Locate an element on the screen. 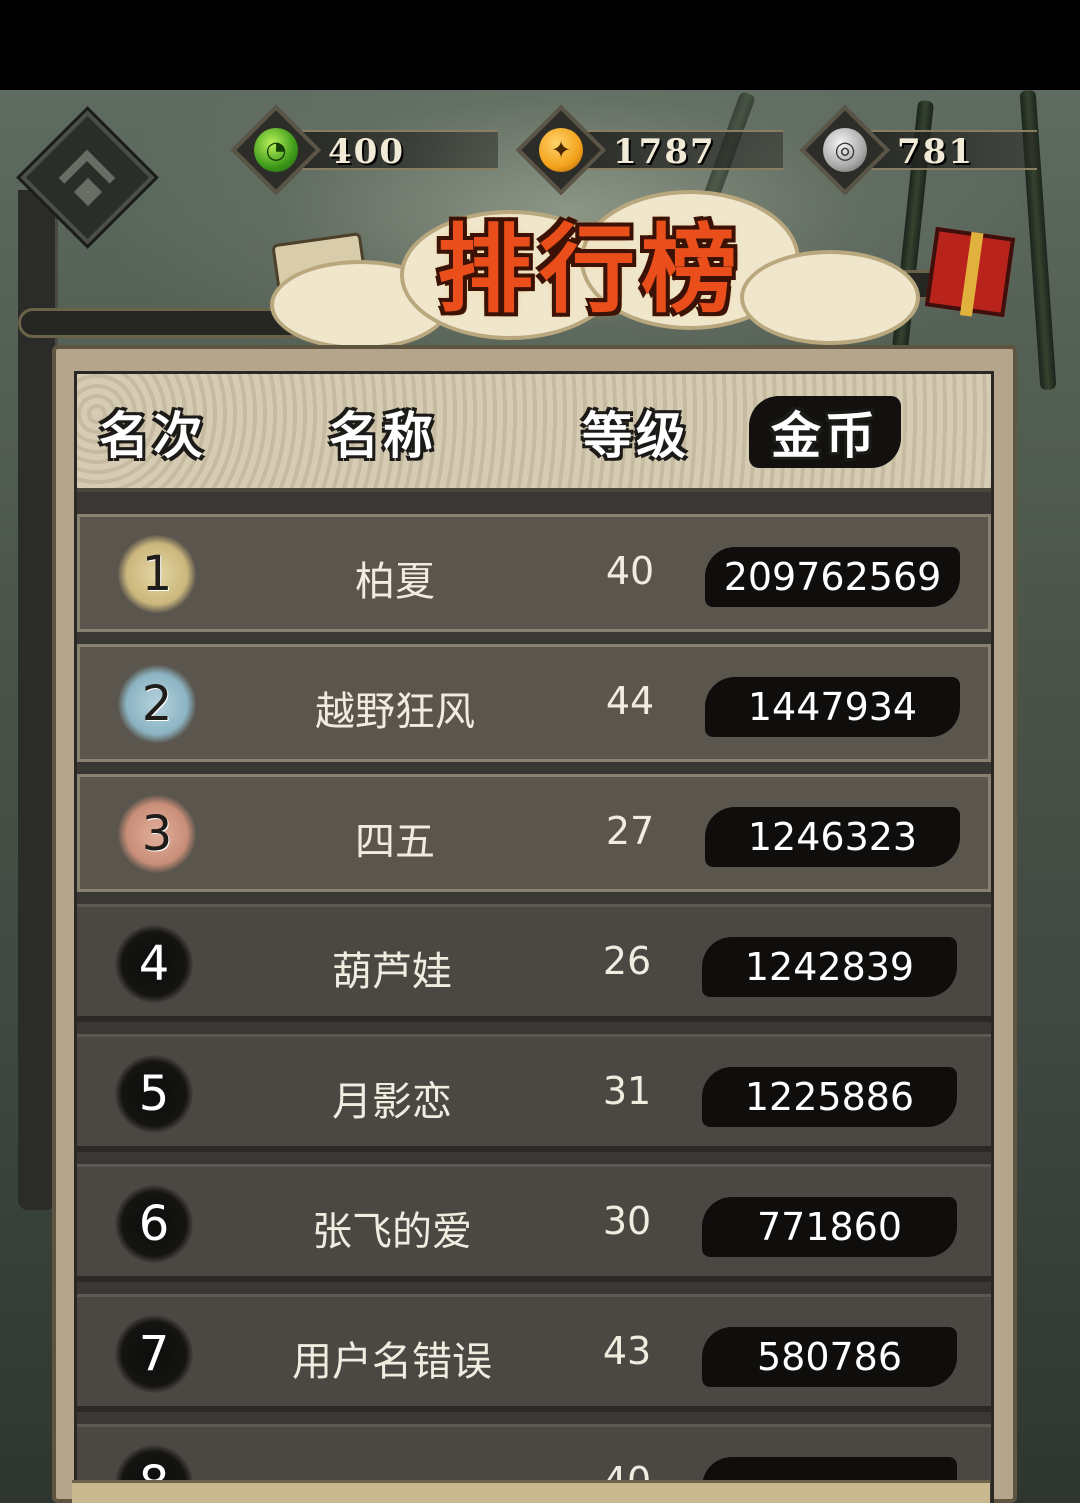 This screenshot has width=1080, height=1503. player-level: 27 is located at coordinates (630, 831).